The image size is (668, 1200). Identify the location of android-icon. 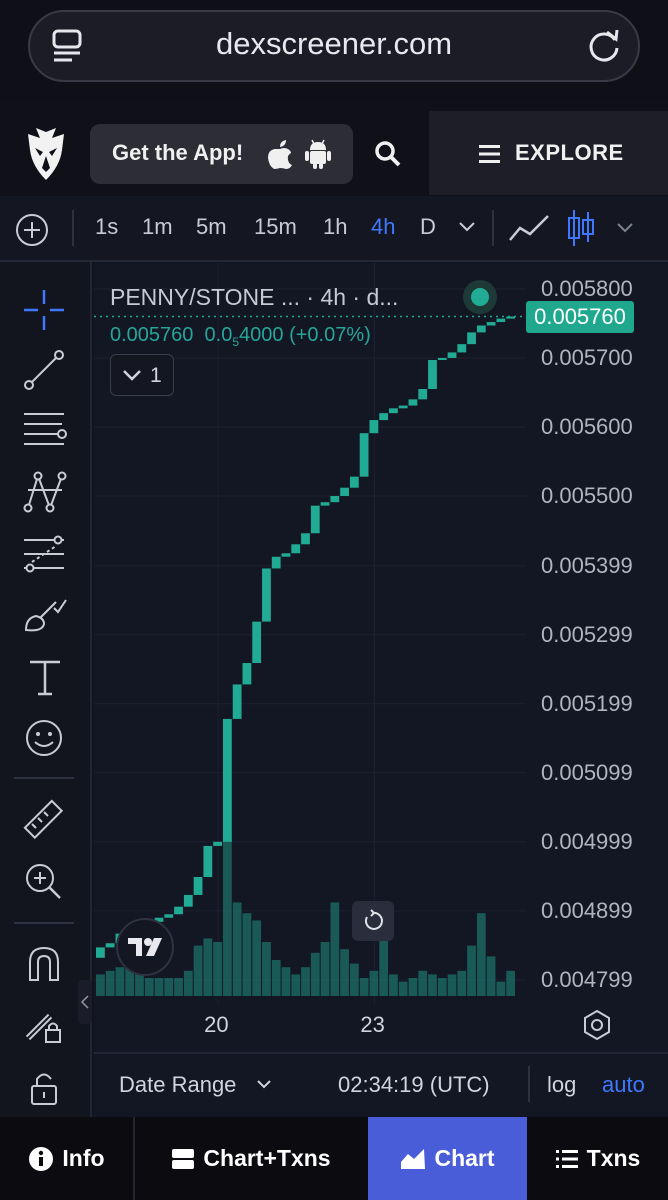
(318, 154).